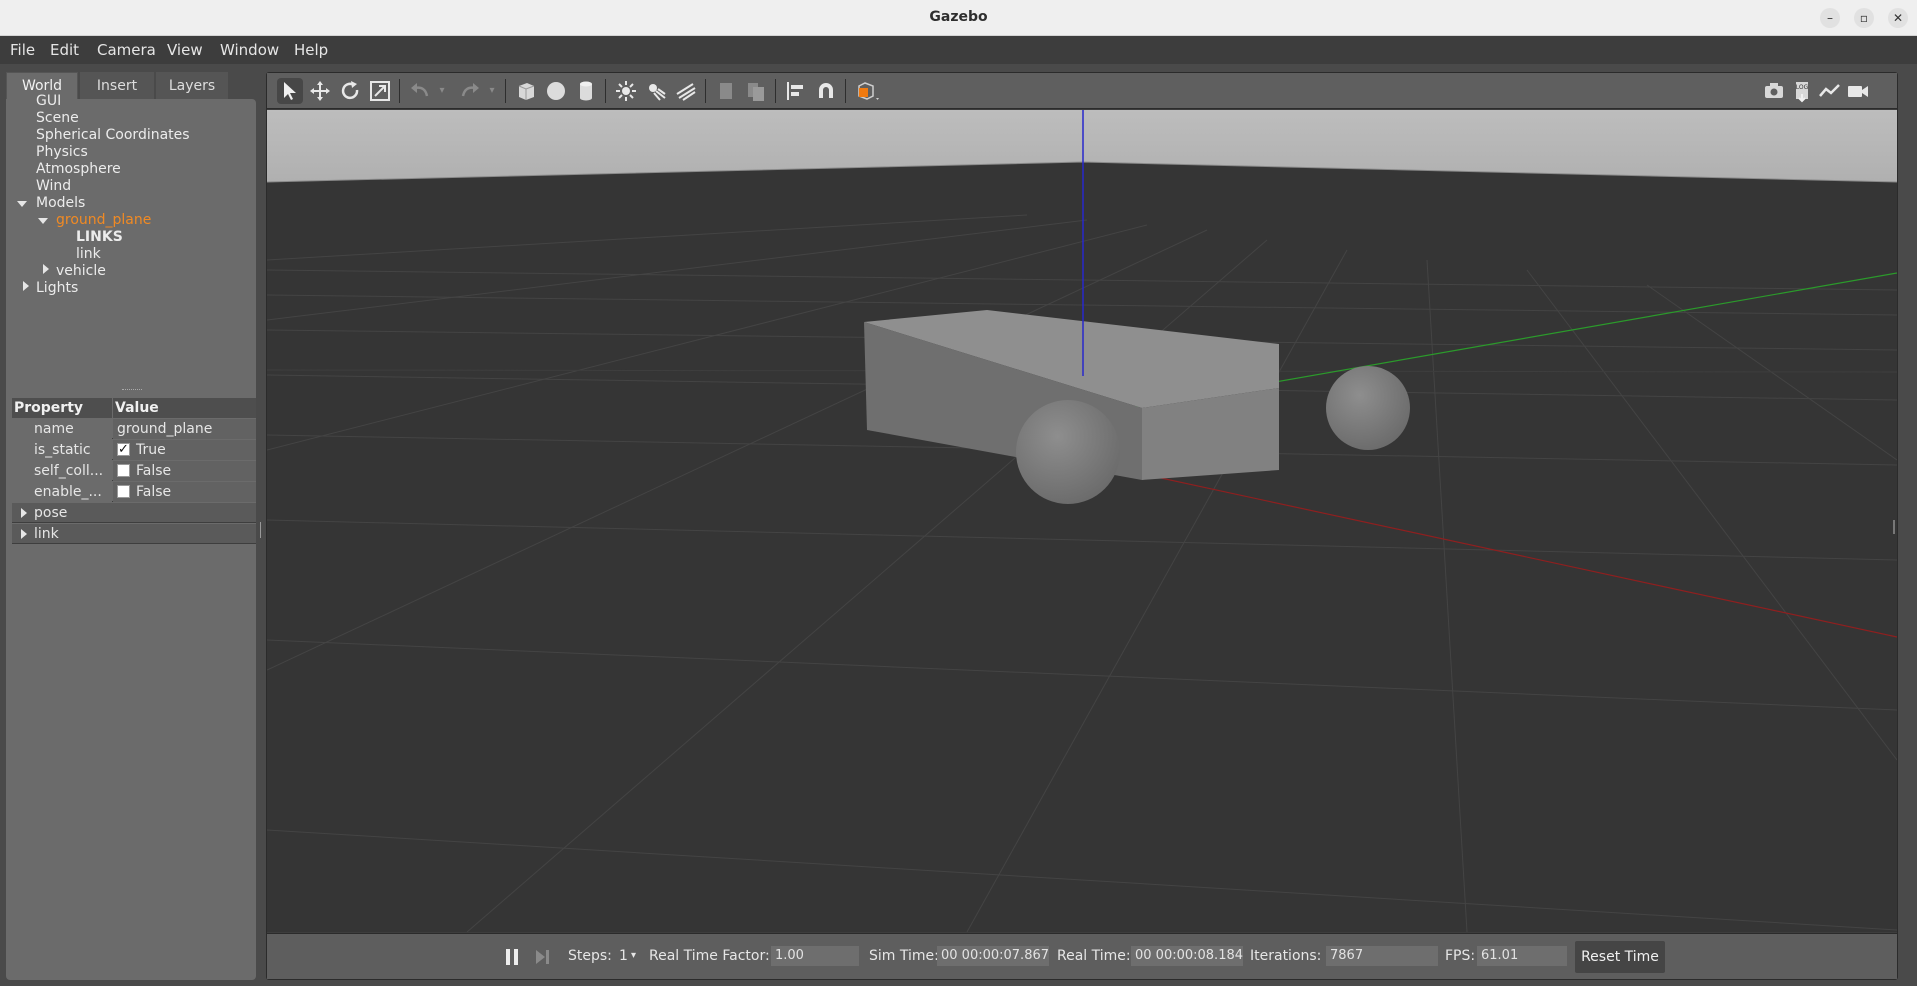  I want to click on undo-icon, so click(420, 91).